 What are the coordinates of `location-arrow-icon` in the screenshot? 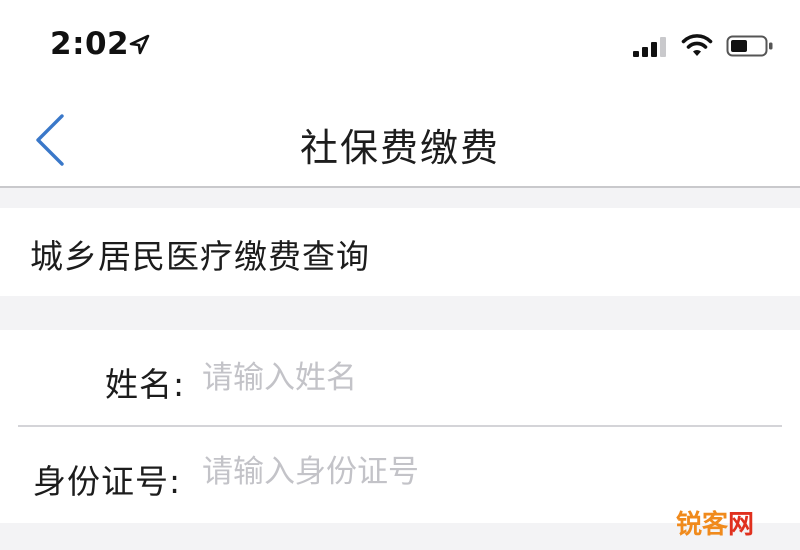 It's located at (139, 44).